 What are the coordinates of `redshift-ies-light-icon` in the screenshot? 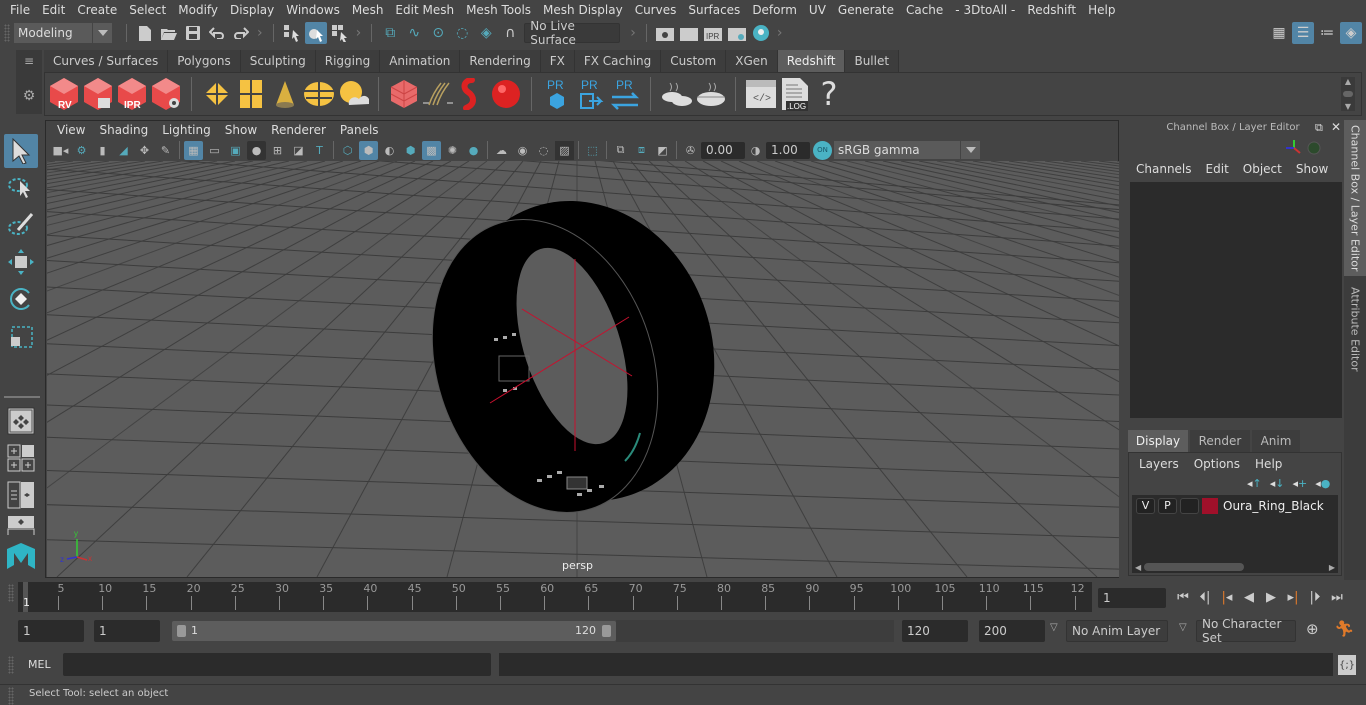 It's located at (285, 94).